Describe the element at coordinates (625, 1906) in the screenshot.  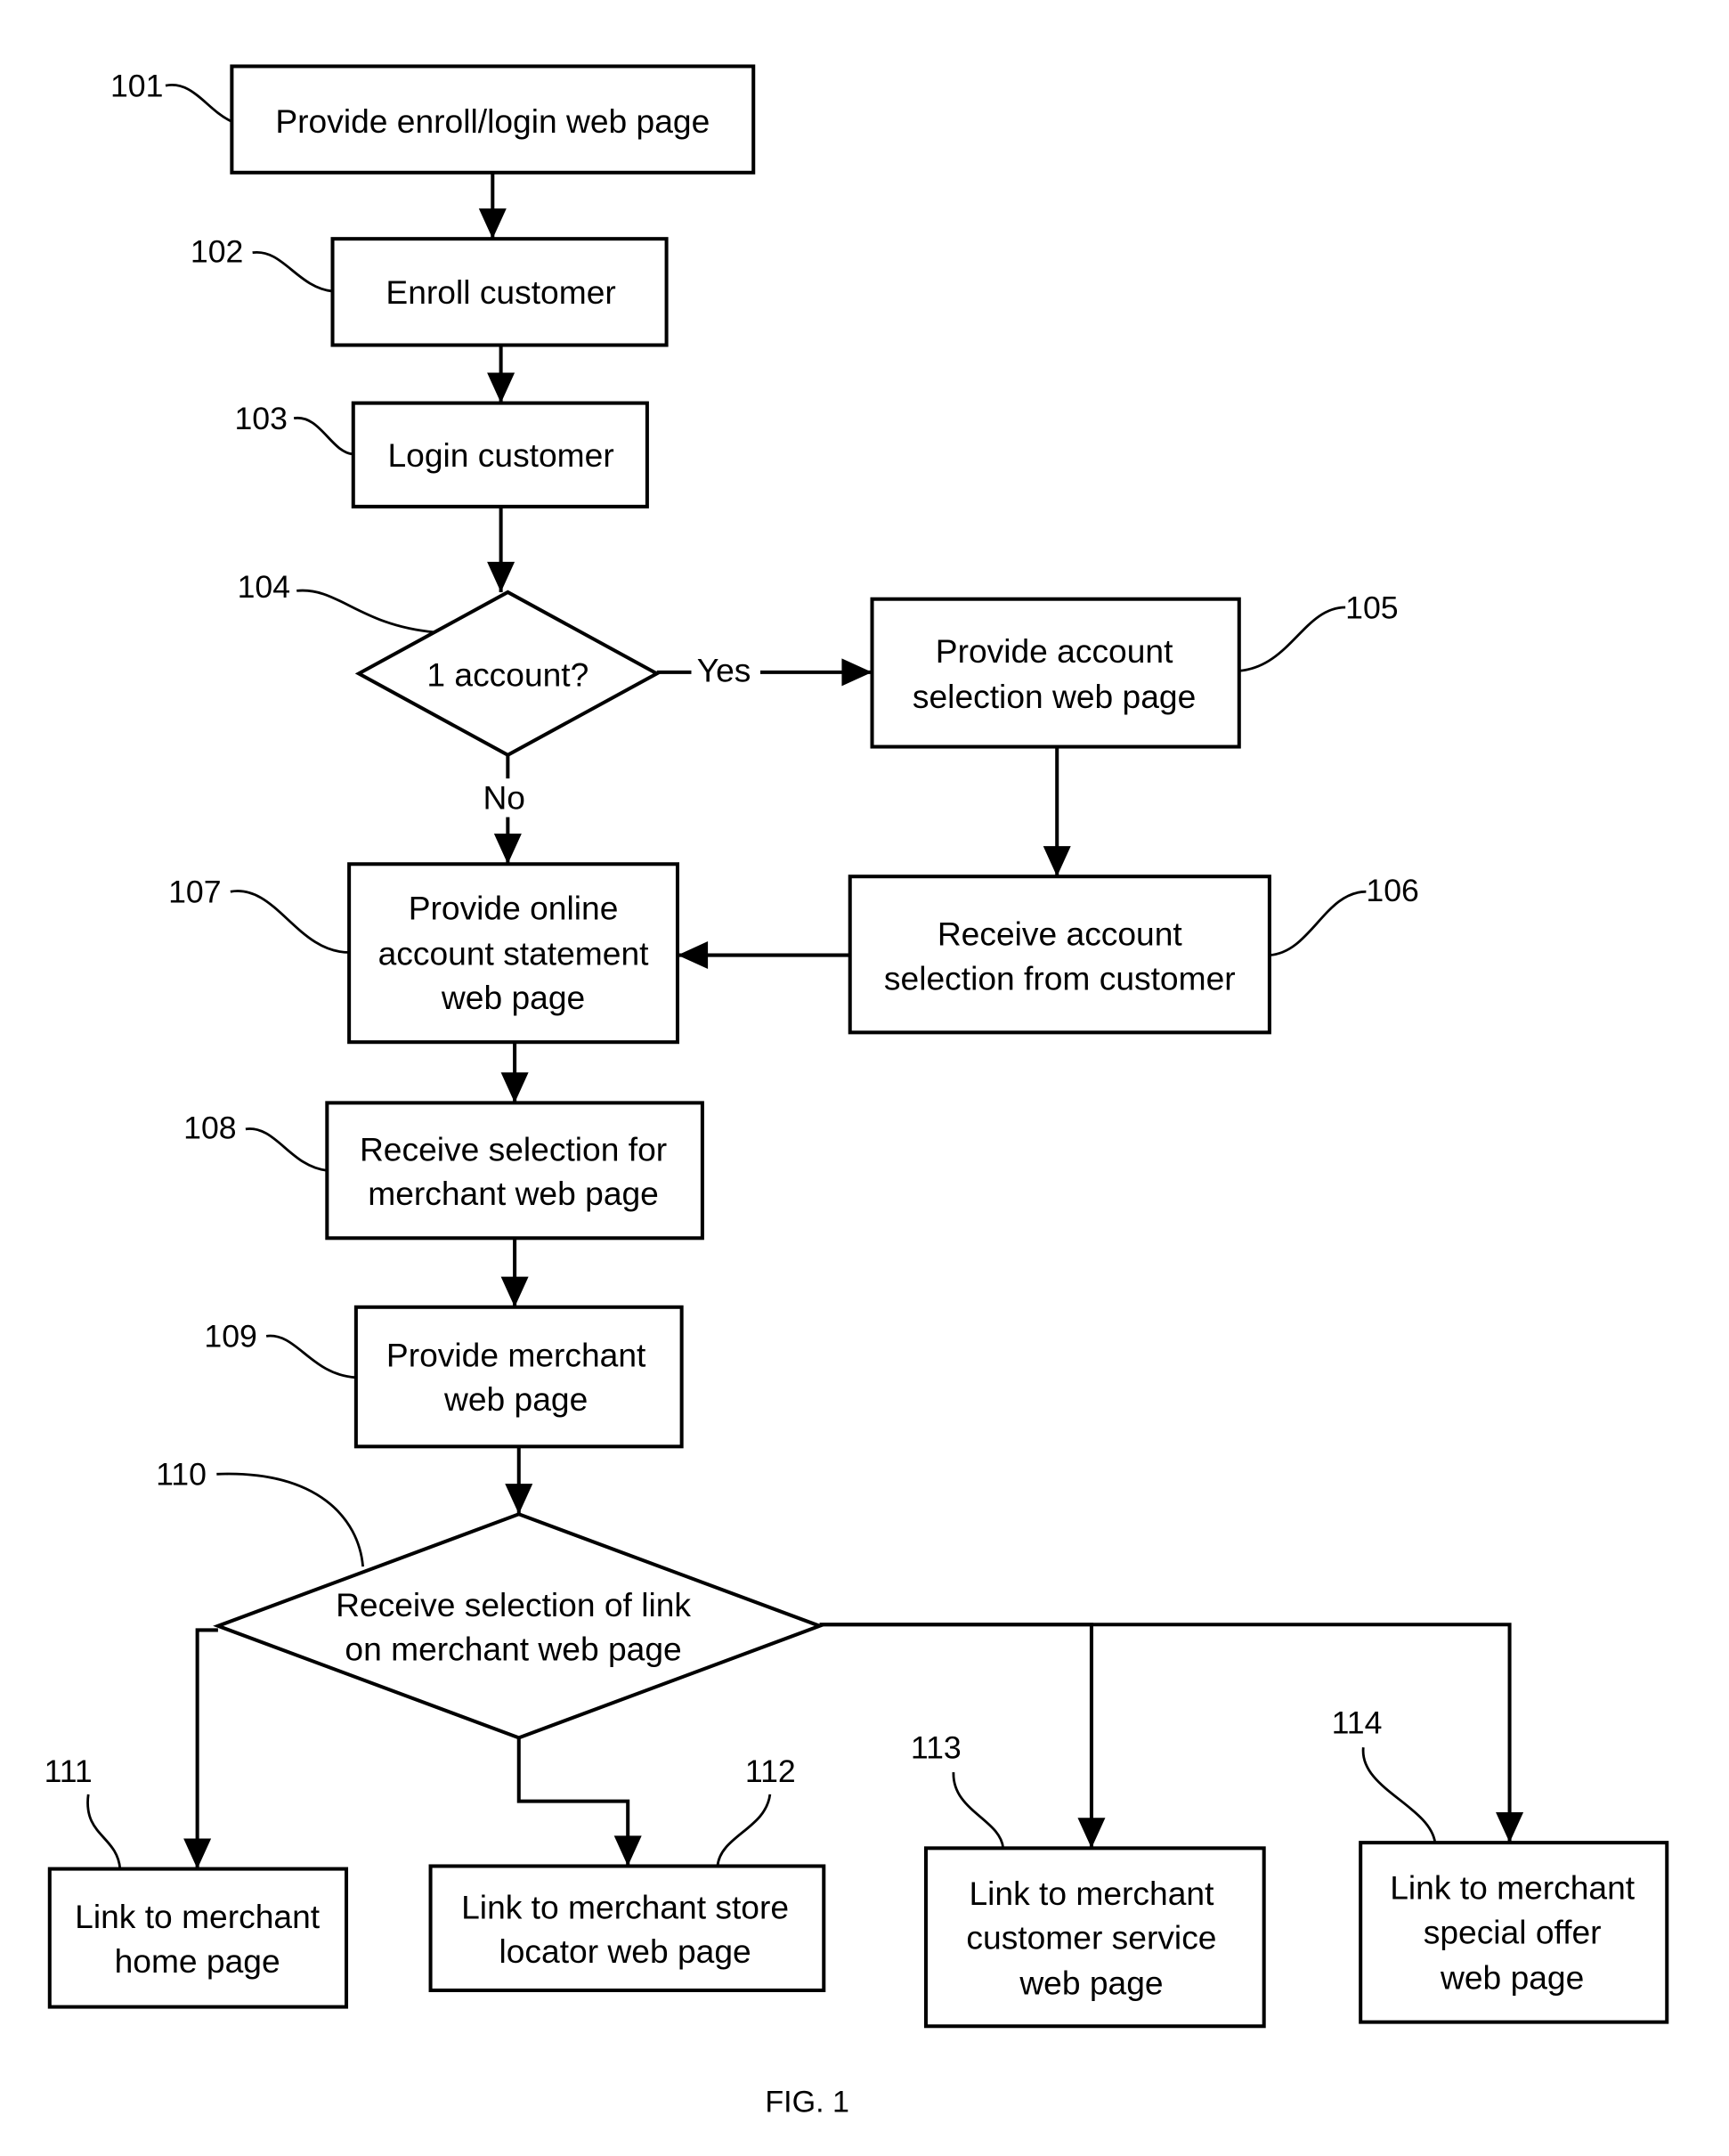
I see `node-label-line: Link to merchant store` at that location.